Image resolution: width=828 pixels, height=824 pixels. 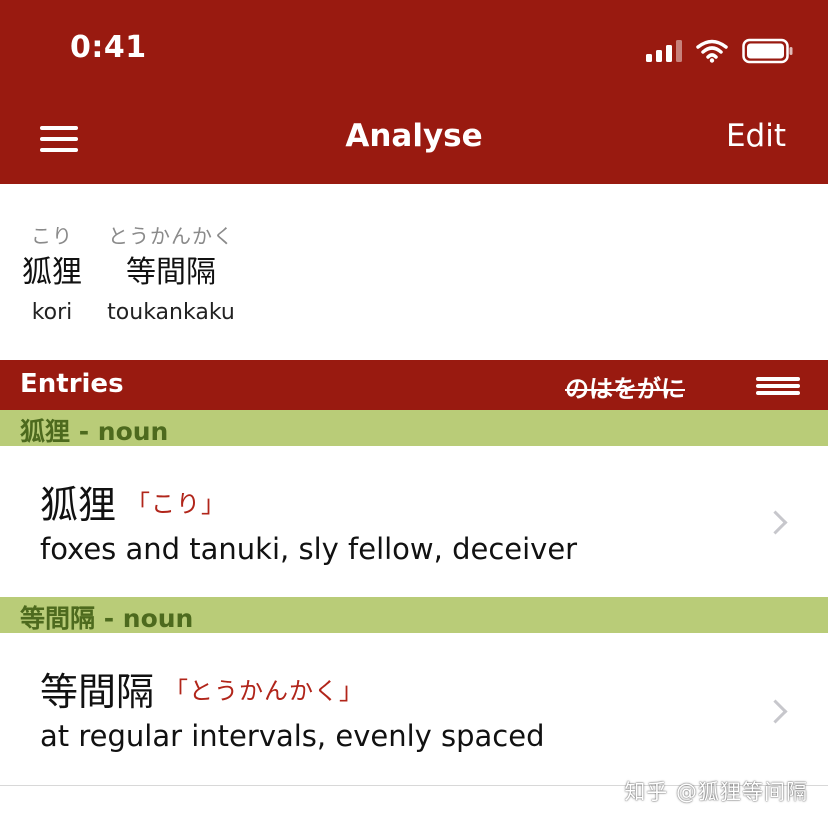 I want to click on status-icons, so click(x=720, y=51).